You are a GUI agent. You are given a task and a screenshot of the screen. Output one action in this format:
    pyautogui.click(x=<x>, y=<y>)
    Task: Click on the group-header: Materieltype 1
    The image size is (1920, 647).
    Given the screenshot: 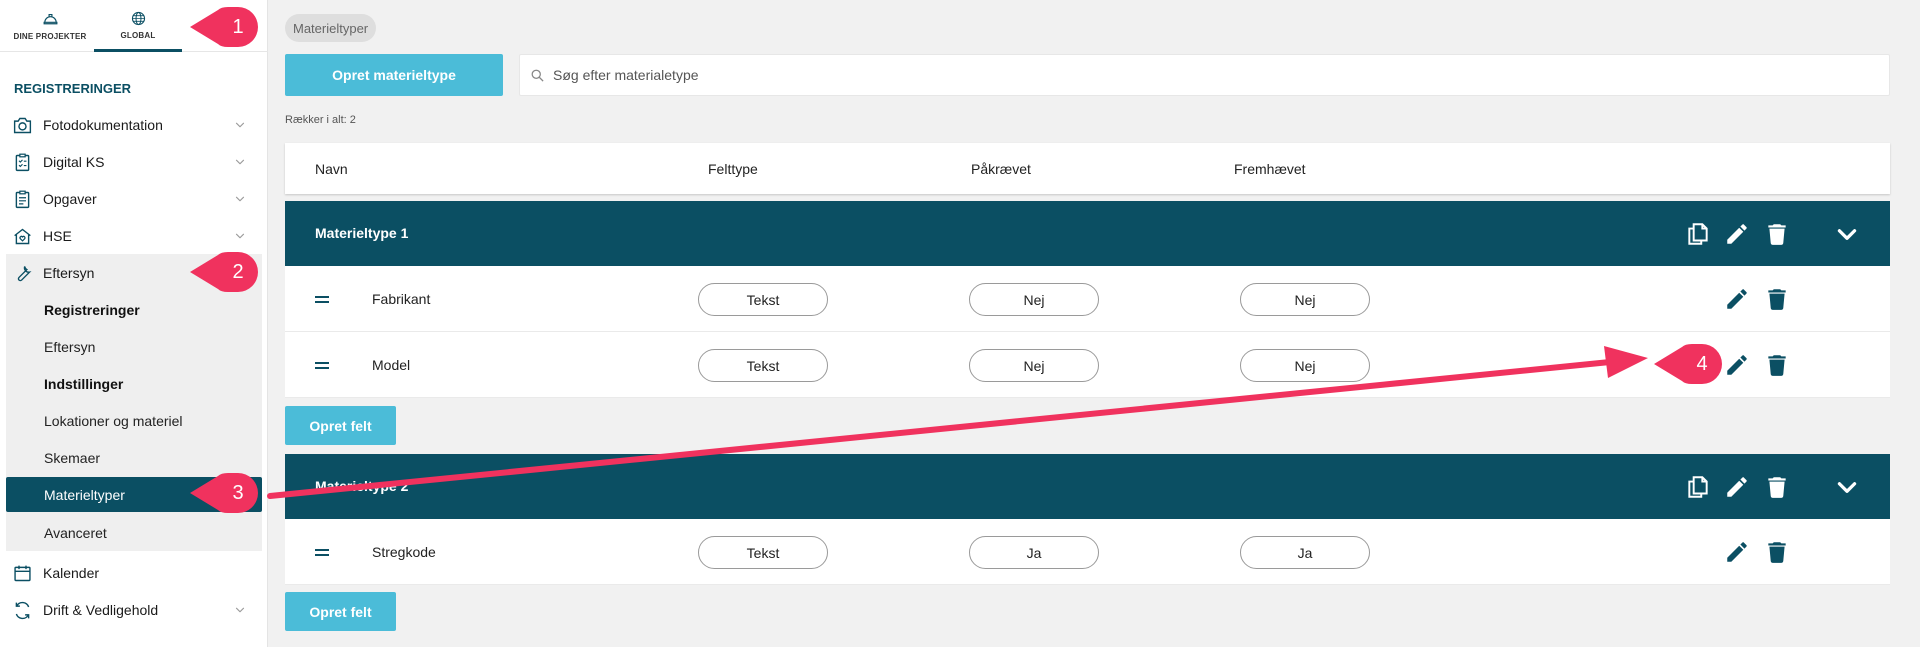 What is the action you would take?
    pyautogui.click(x=1087, y=233)
    